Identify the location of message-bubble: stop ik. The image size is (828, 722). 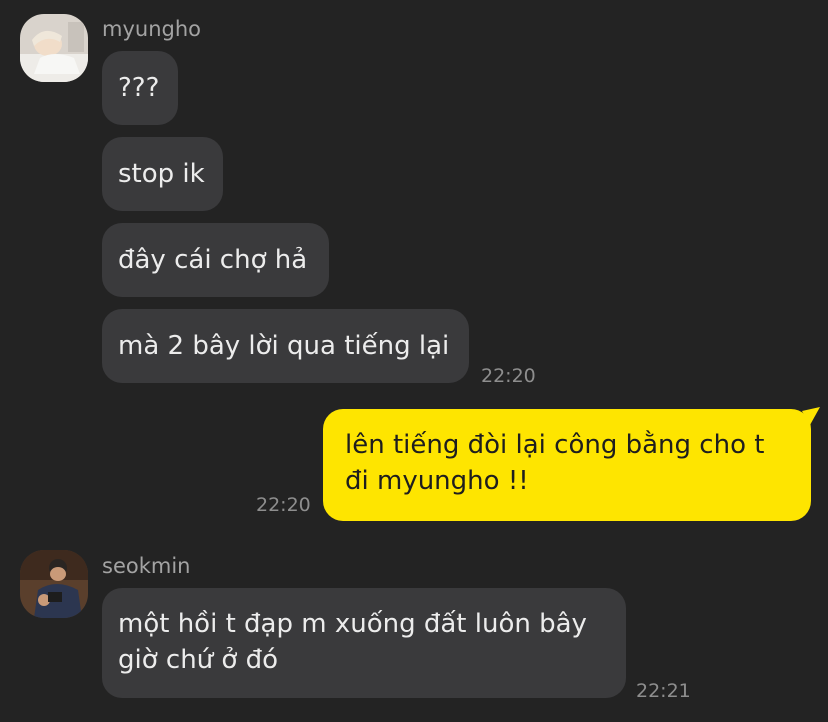
(162, 174).